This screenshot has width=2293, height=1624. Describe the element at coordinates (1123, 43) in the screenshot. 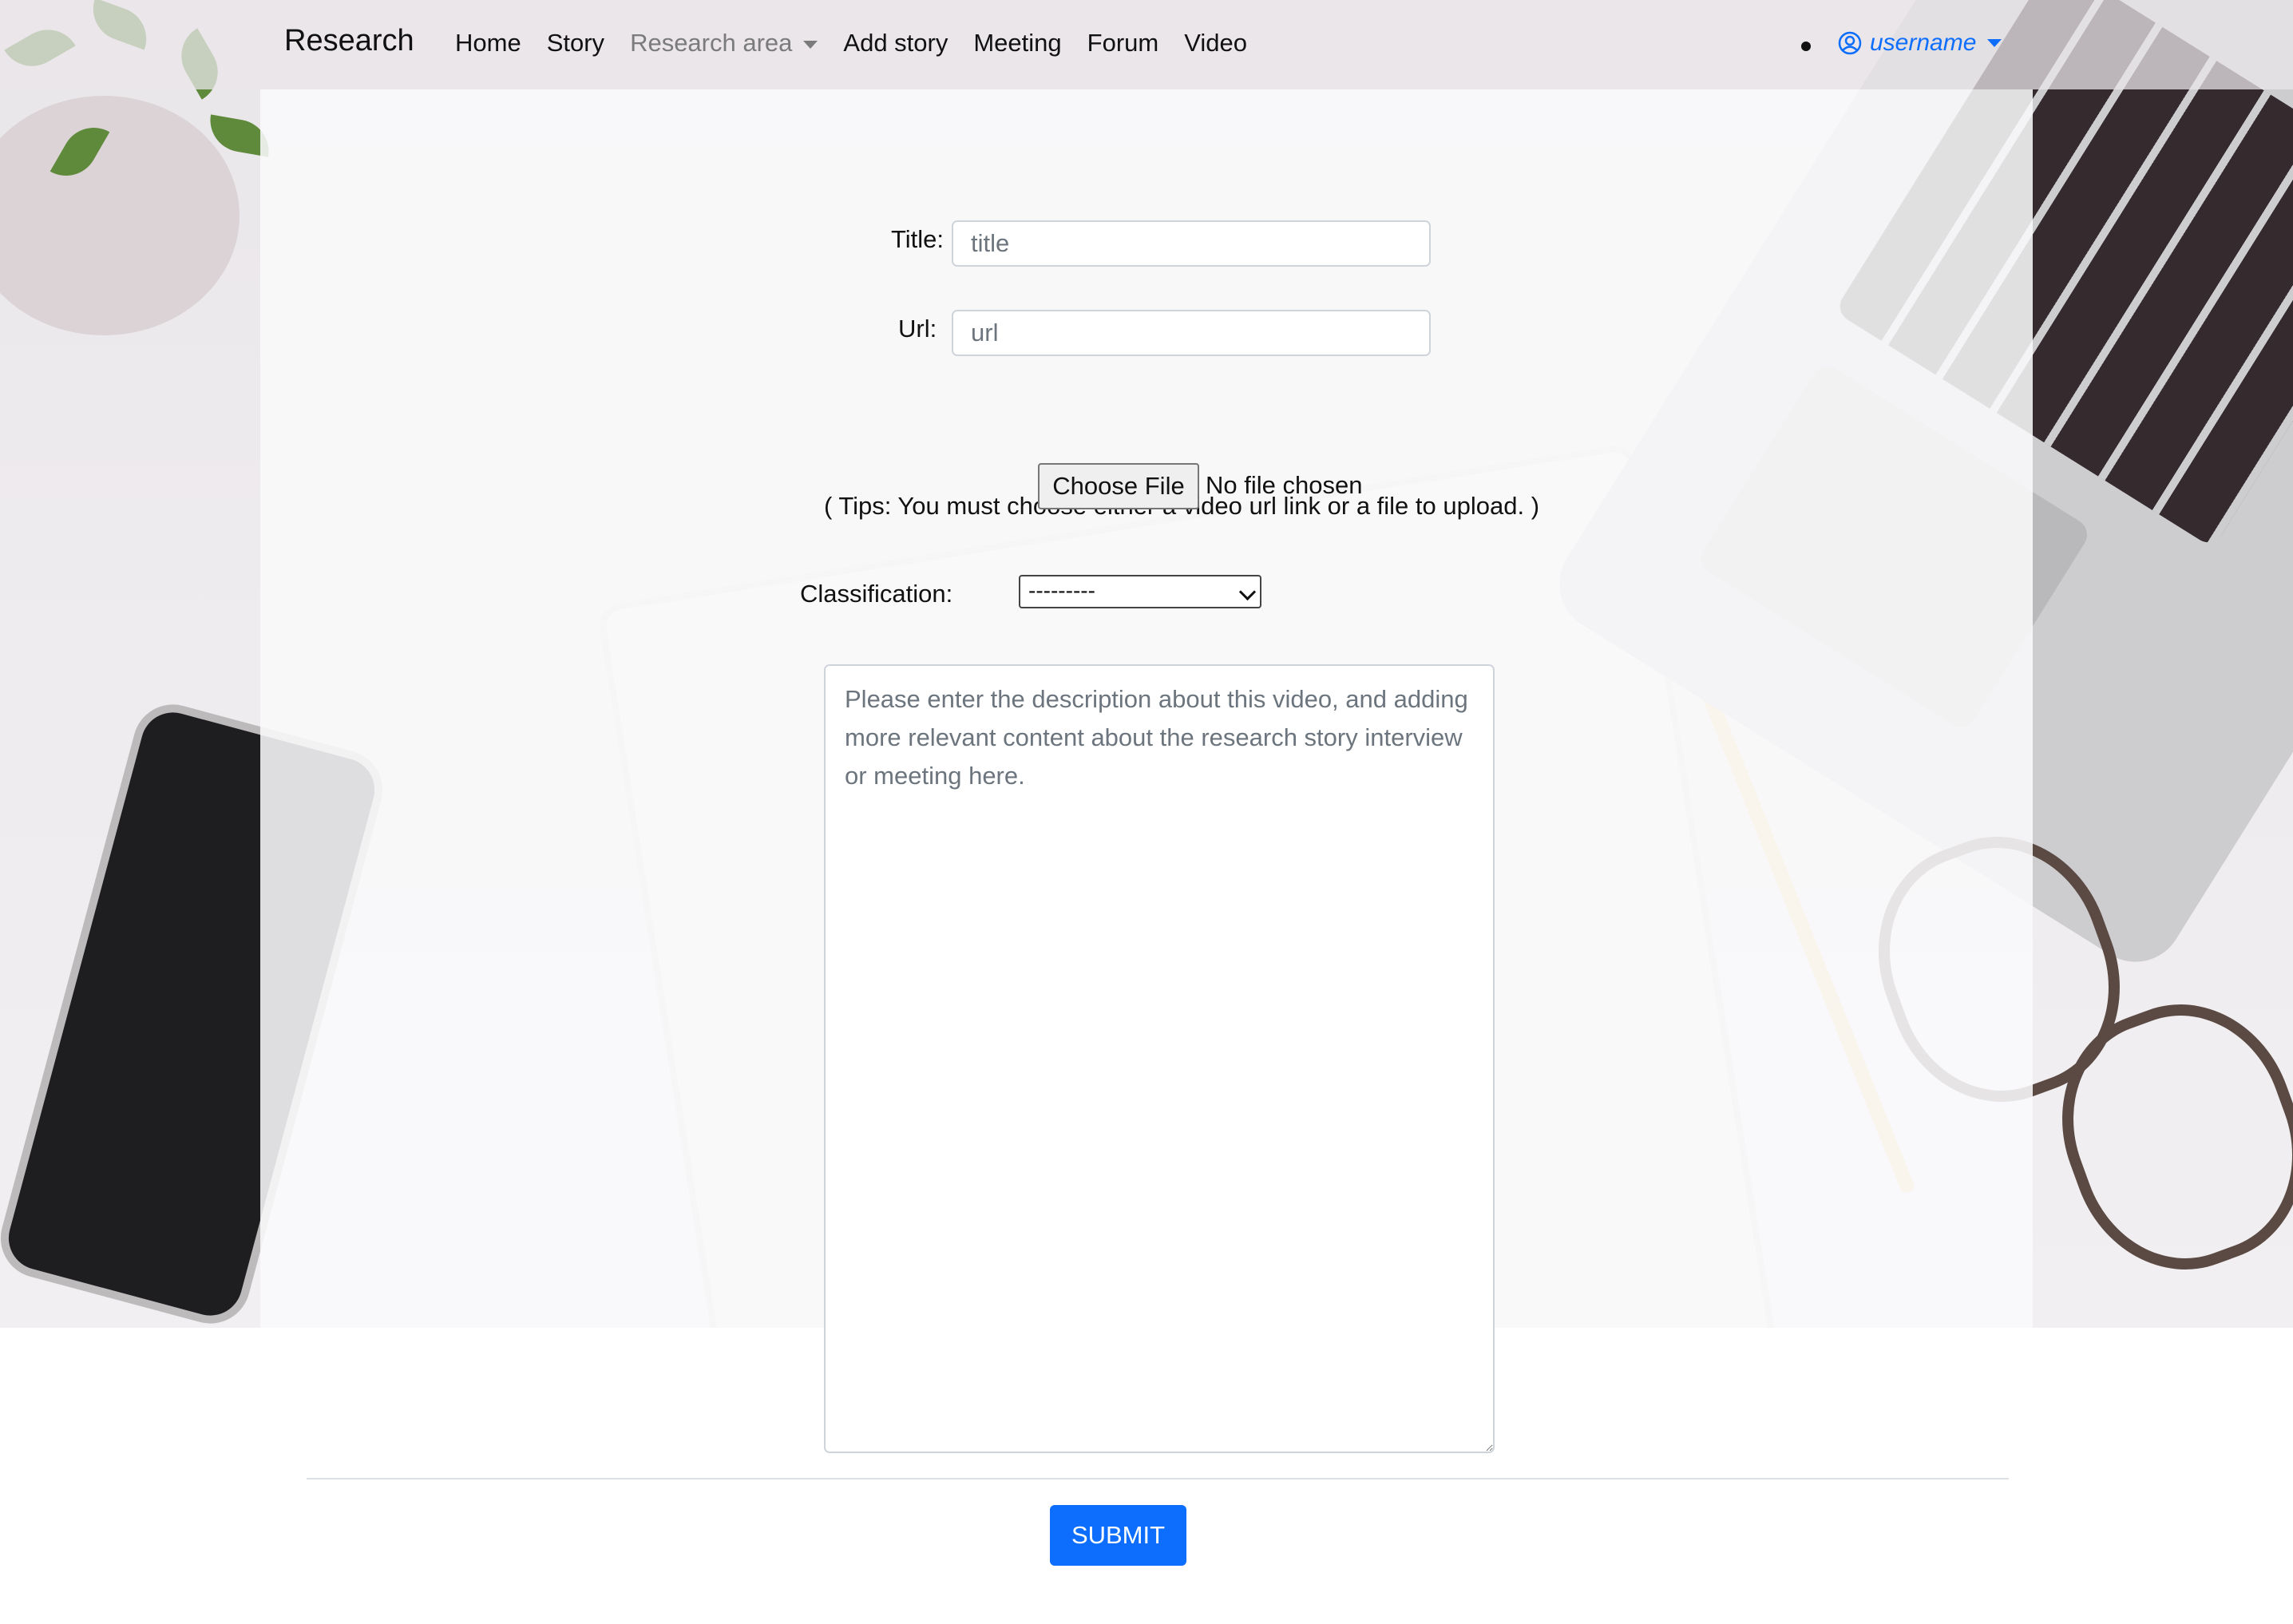

I see `nav-item-forum: Forum` at that location.